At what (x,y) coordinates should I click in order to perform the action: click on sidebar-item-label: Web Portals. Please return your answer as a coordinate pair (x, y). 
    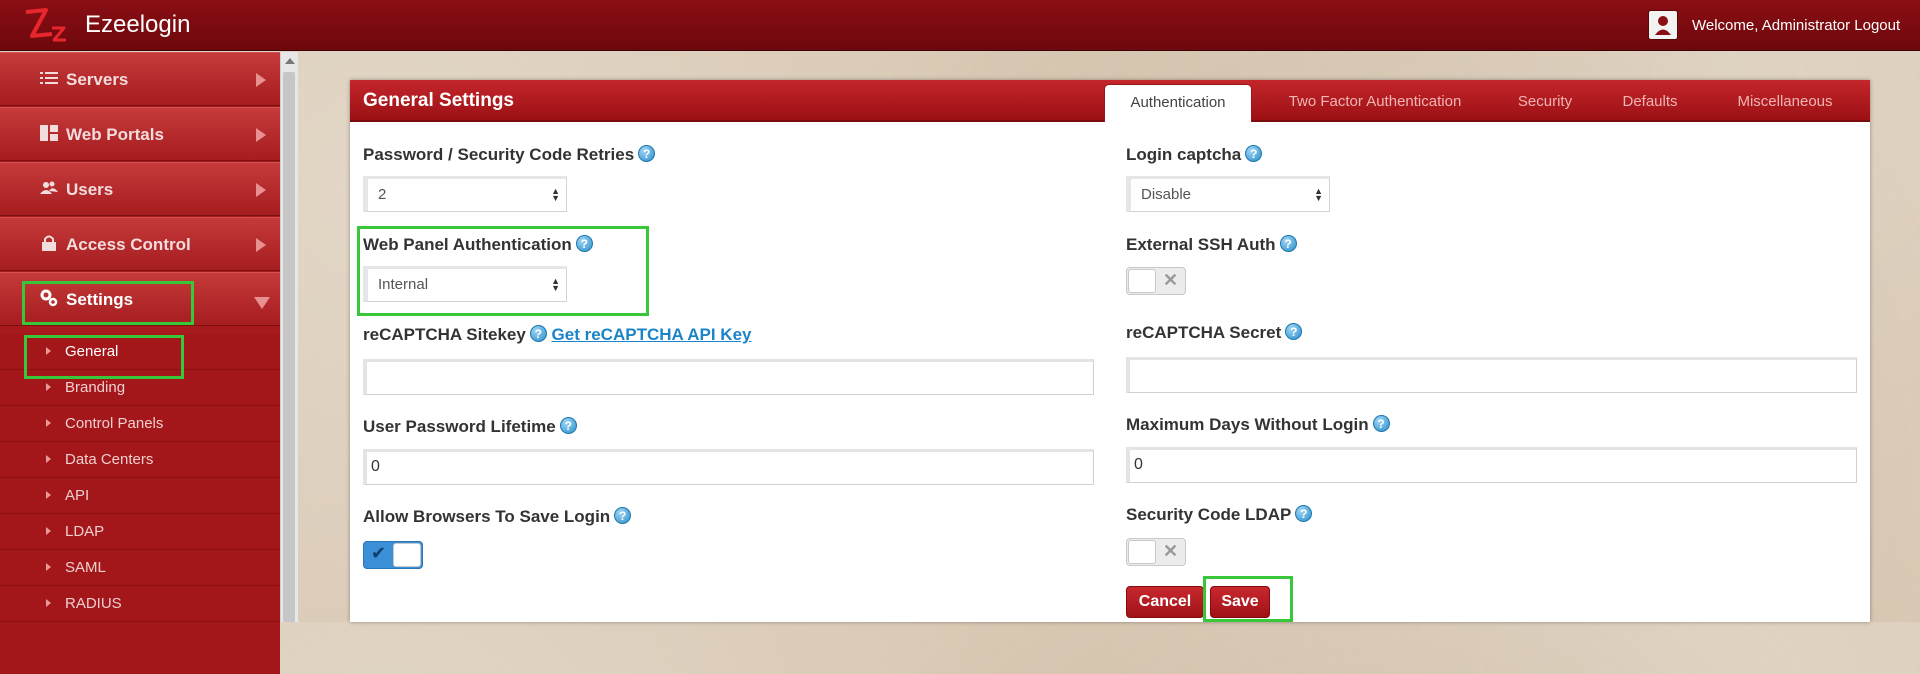
    Looking at the image, I should click on (115, 134).